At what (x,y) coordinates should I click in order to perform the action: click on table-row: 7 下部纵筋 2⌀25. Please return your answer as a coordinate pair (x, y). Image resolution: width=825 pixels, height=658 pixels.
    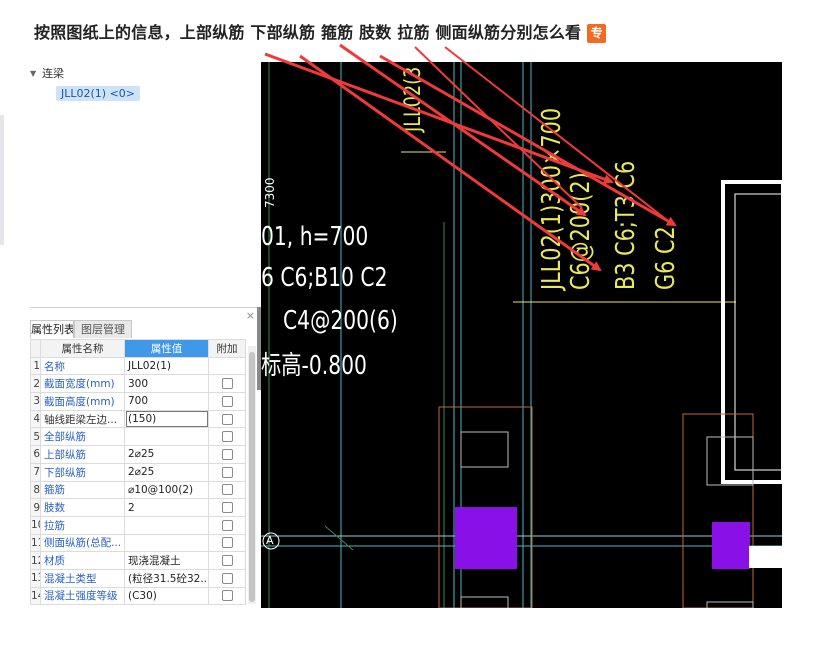
    Looking at the image, I should click on (138, 472).